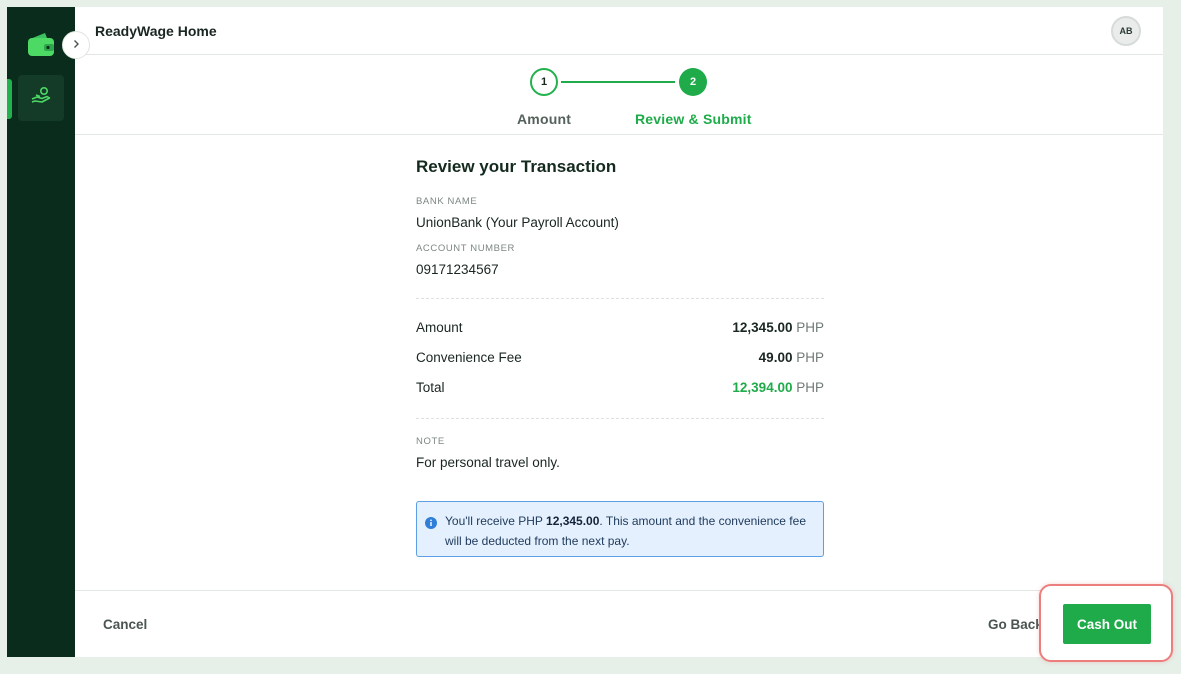  What do you see at coordinates (125, 624) in the screenshot?
I see `cancel-button: Cancel` at bounding box center [125, 624].